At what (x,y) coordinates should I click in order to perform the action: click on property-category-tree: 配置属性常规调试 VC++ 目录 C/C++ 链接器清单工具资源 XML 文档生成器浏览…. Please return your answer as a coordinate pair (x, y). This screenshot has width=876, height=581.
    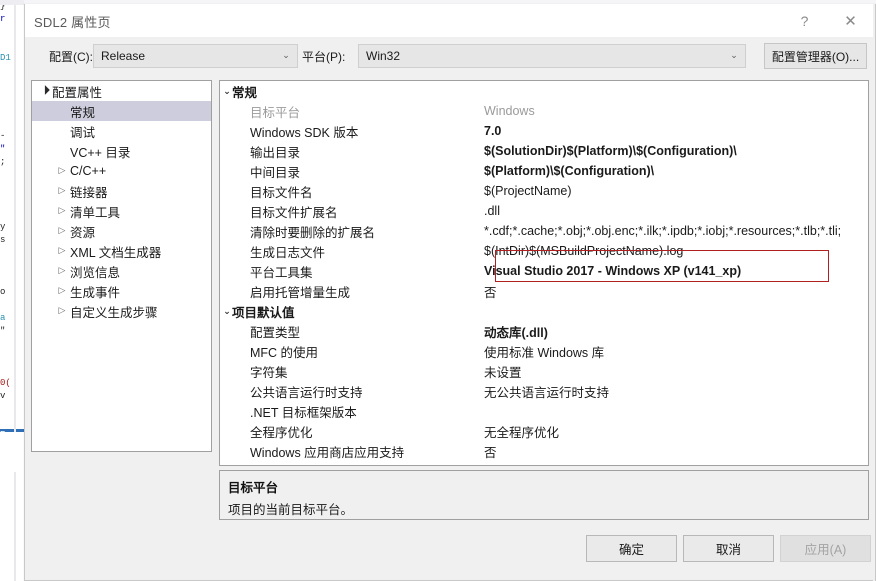
    Looking at the image, I should click on (121, 266).